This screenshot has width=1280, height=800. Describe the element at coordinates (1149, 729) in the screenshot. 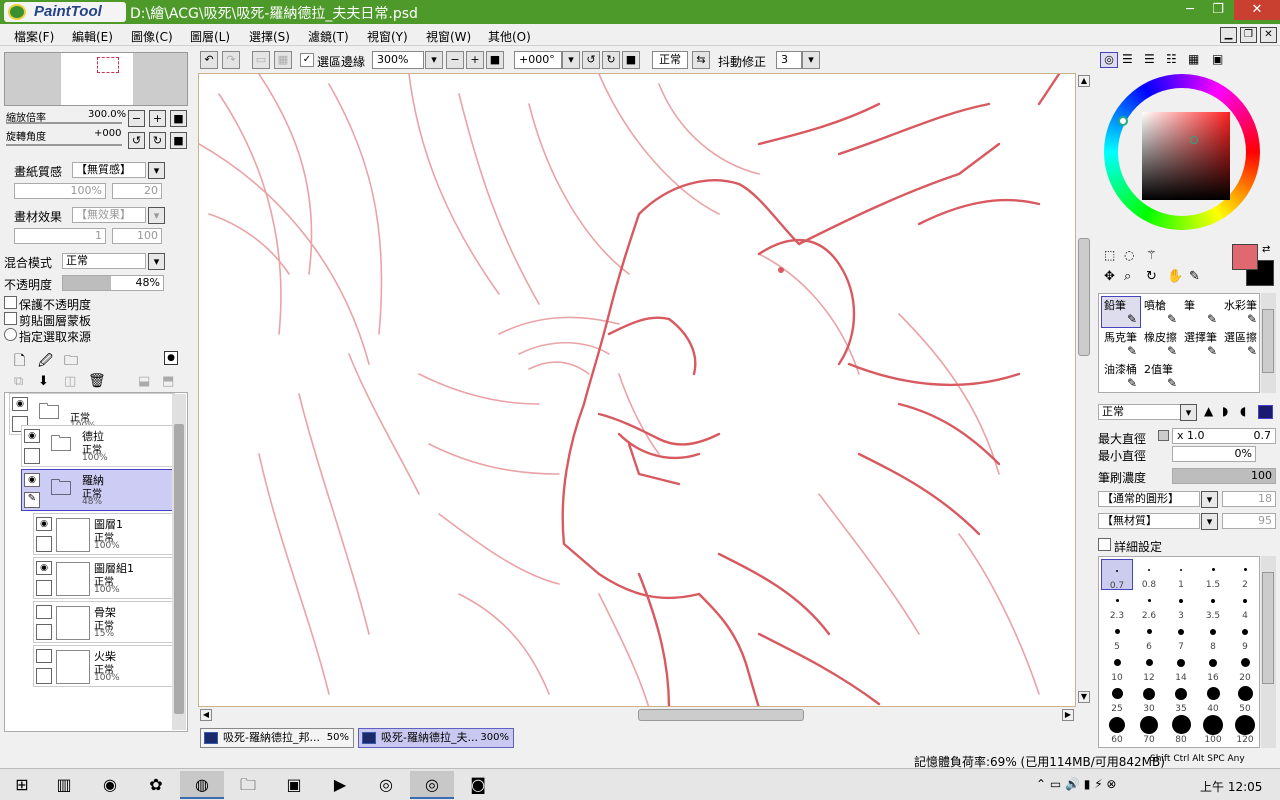

I see `brush-size-preset: 70` at that location.